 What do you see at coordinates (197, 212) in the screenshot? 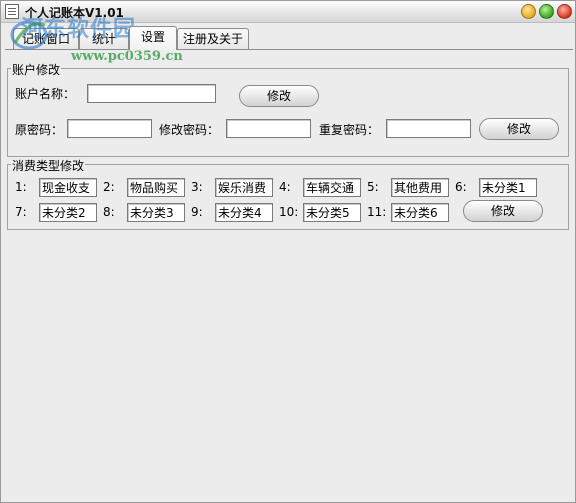
I see `category-num-label: 9:` at bounding box center [197, 212].